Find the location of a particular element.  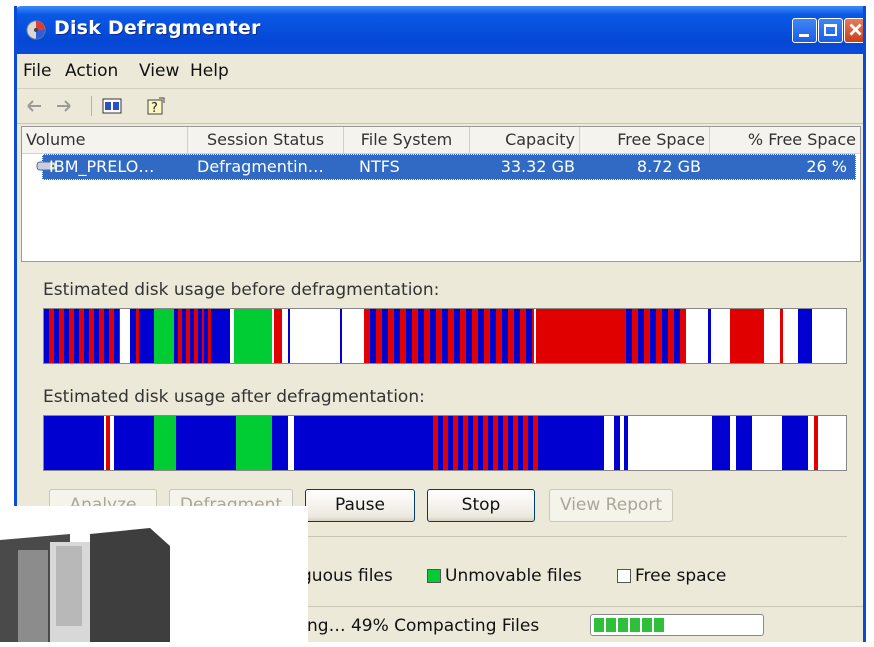

unmovable-swatch is located at coordinates (434, 576).